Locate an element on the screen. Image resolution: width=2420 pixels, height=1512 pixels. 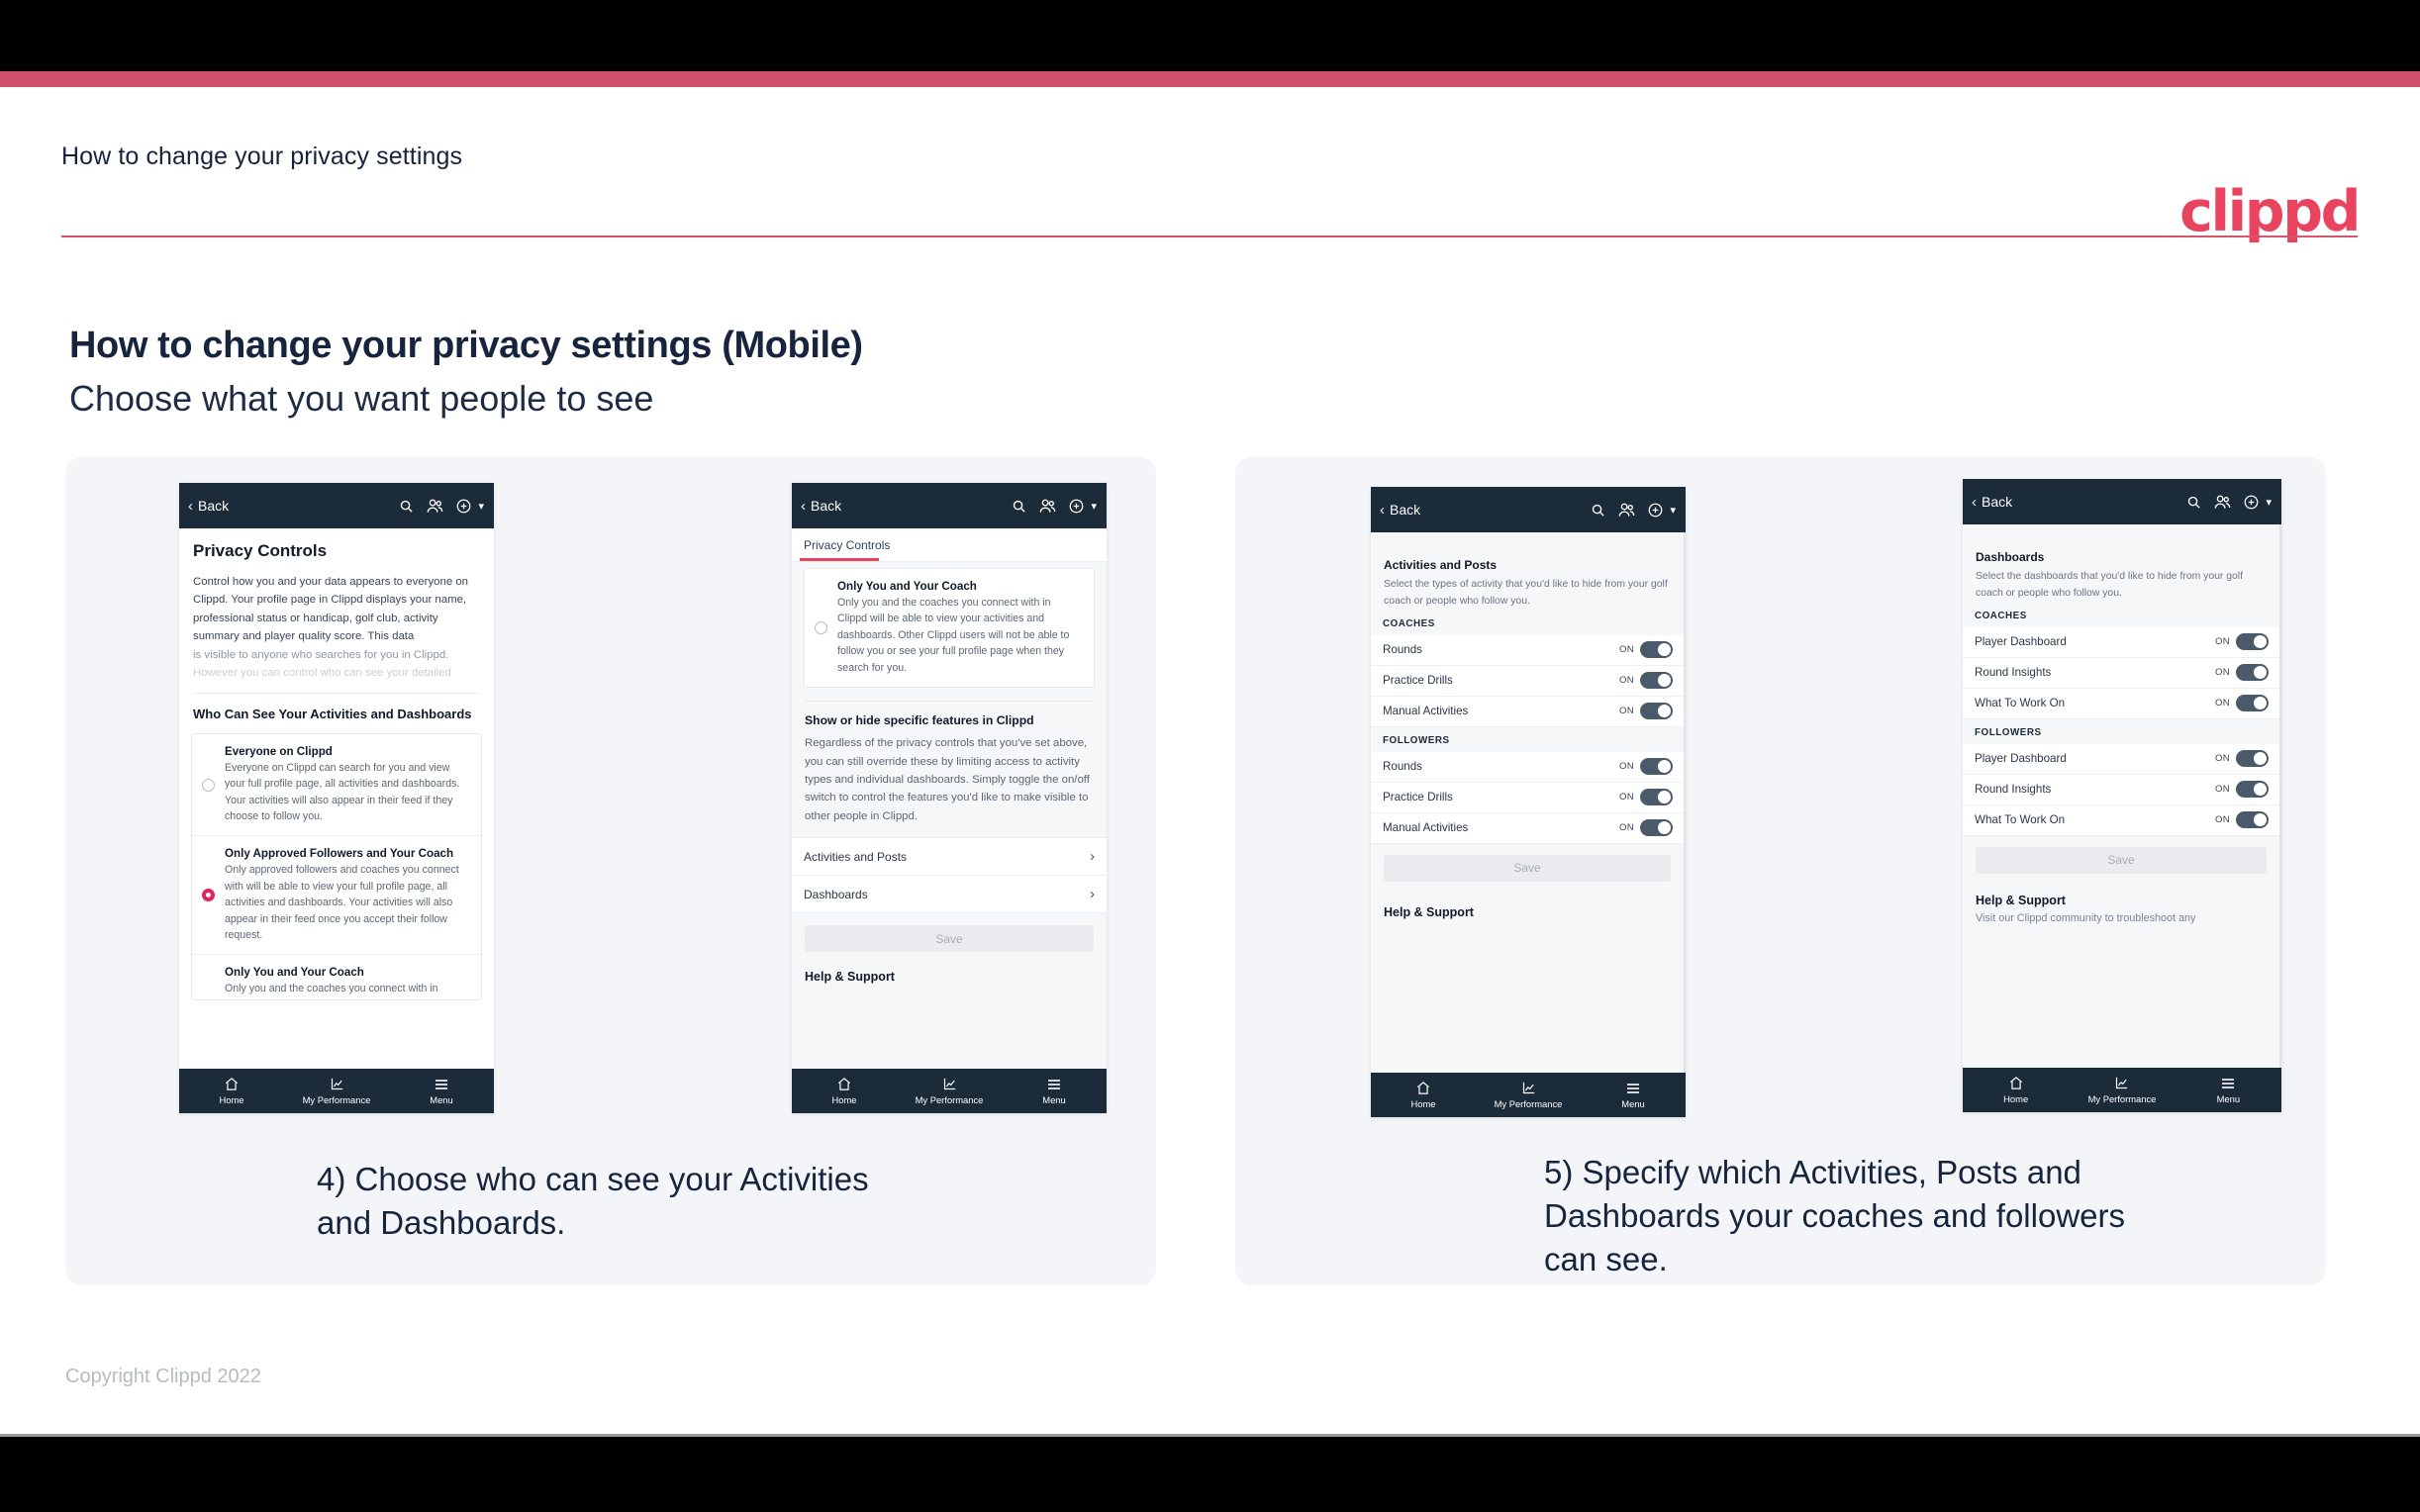
hamburger-icon is located at coordinates (2228, 1083).